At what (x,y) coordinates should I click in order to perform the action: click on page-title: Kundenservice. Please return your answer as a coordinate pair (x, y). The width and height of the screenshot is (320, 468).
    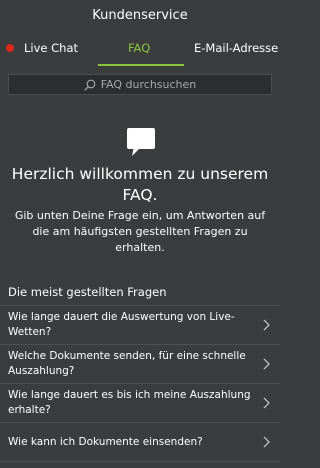
    Looking at the image, I should click on (140, 15).